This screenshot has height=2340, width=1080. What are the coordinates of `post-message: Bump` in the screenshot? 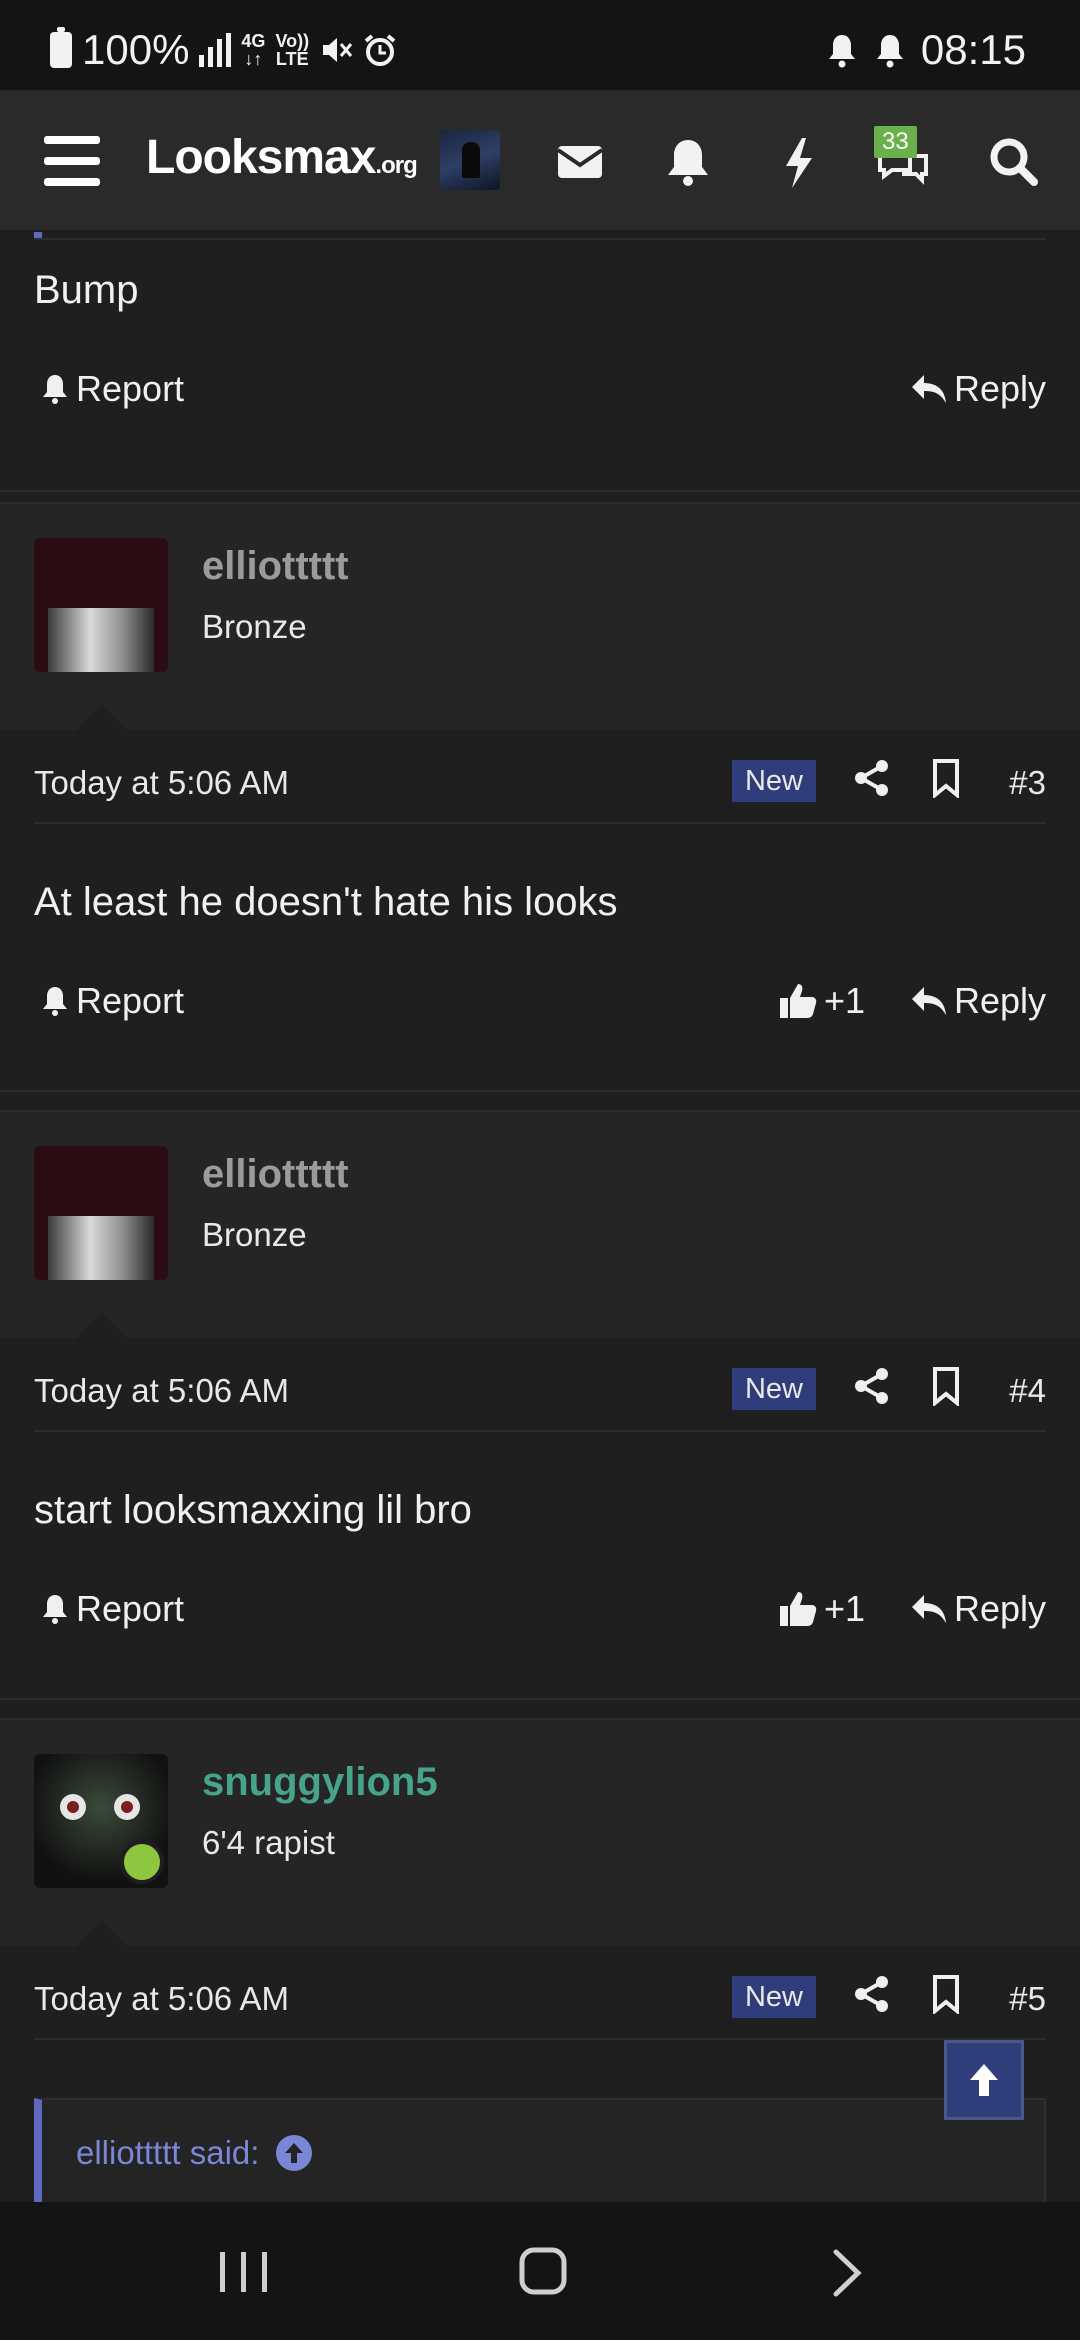 It's located at (86, 290).